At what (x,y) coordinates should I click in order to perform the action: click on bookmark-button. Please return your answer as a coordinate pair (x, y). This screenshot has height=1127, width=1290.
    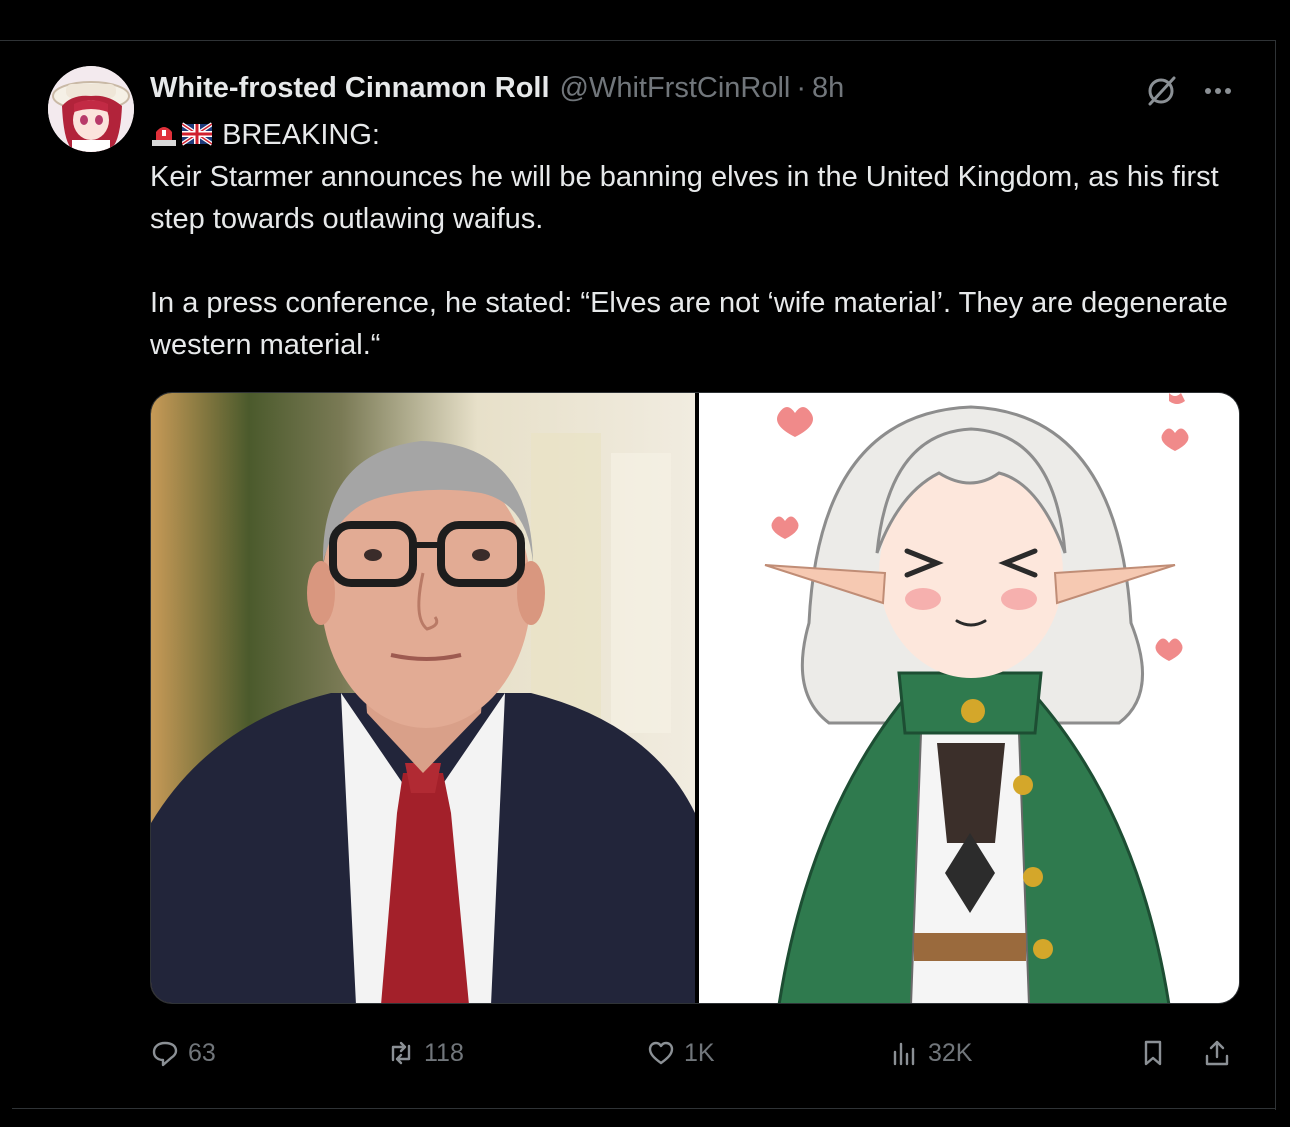
    Looking at the image, I should click on (1157, 1053).